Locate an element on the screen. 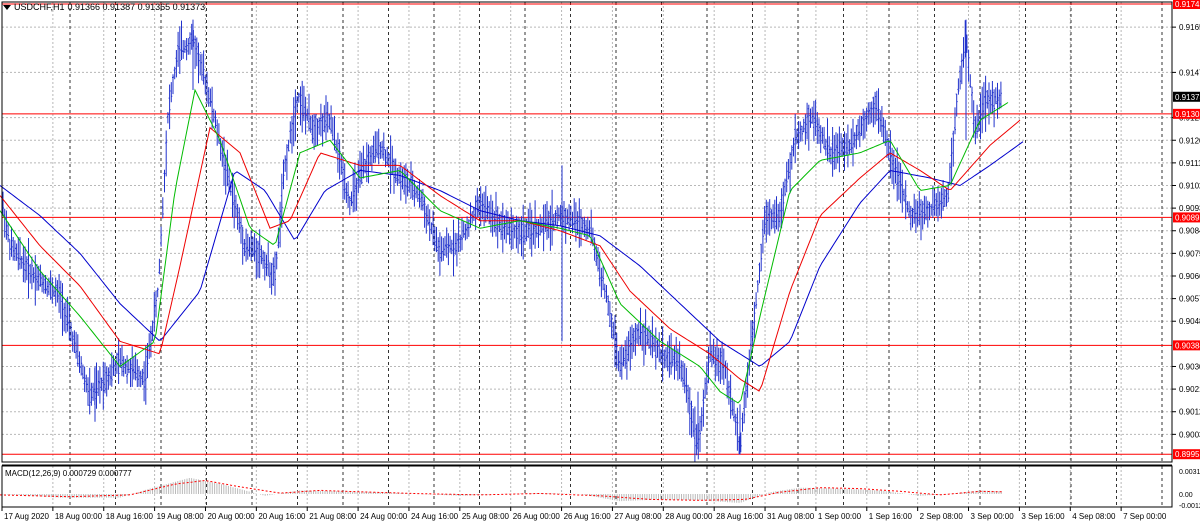  level-price-tag: 0.90384 is located at coordinates (1187, 345).